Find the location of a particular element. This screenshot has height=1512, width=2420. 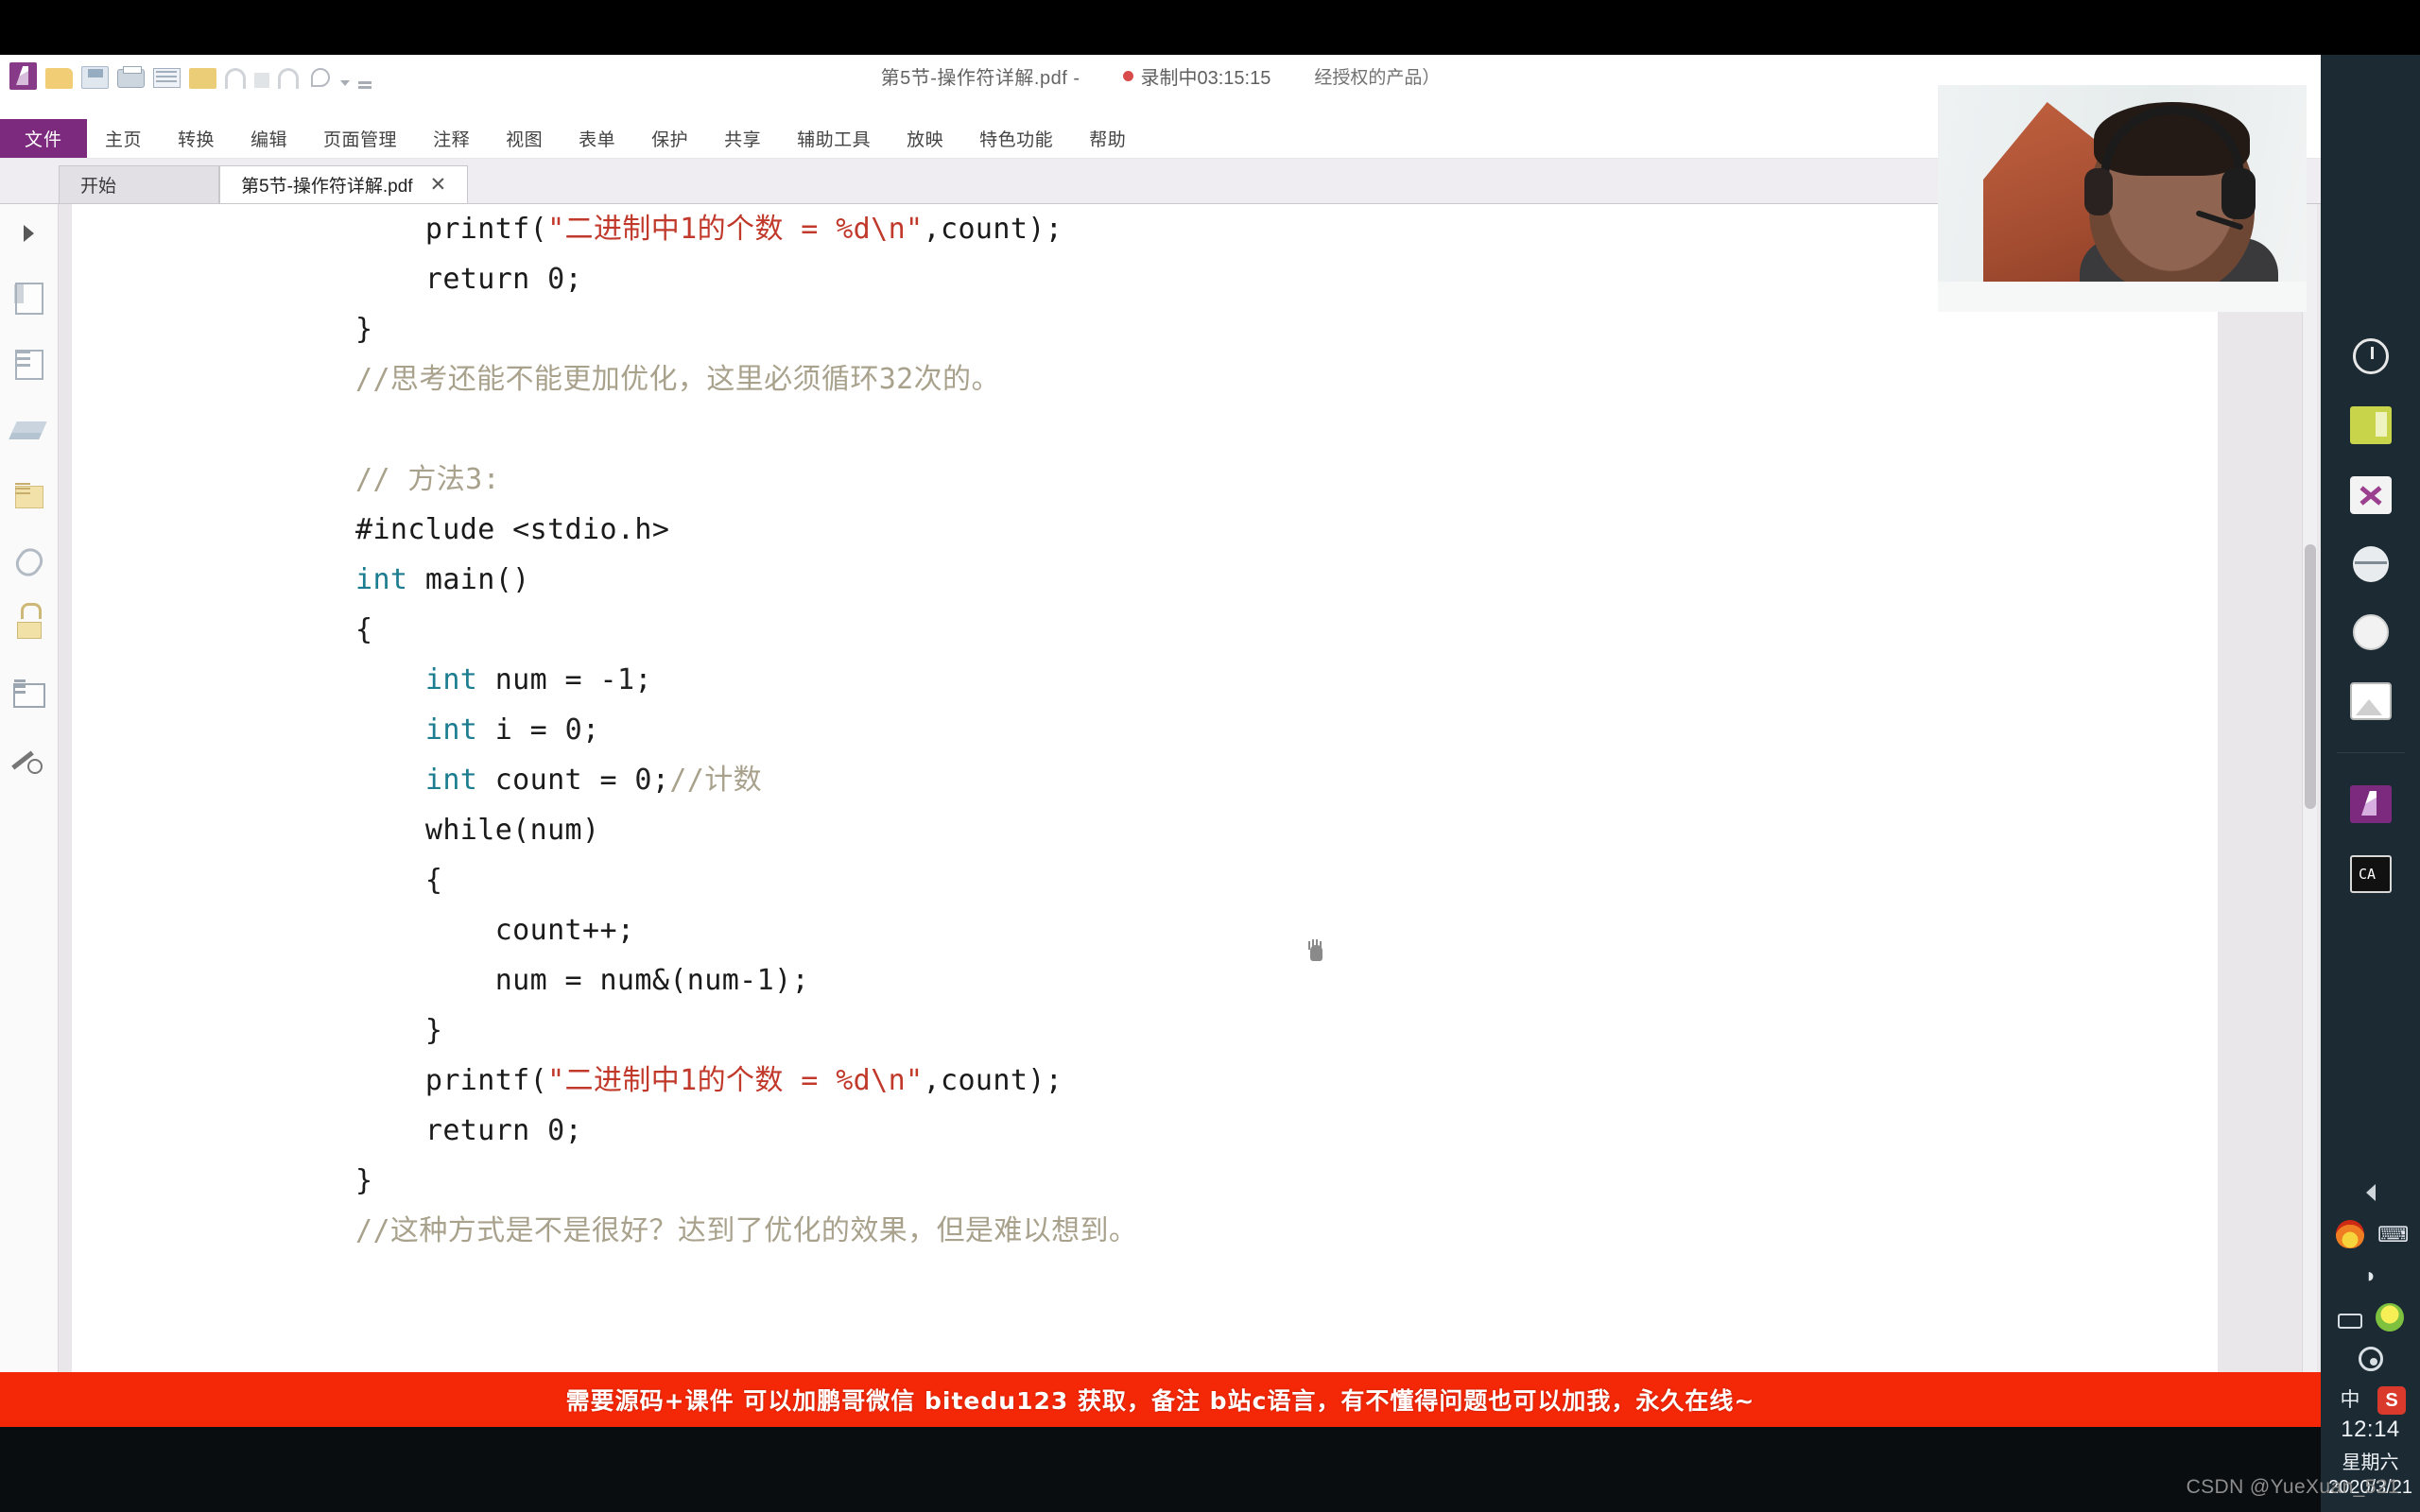

code-line: int count = 0;//计数 is located at coordinates (1206, 780).